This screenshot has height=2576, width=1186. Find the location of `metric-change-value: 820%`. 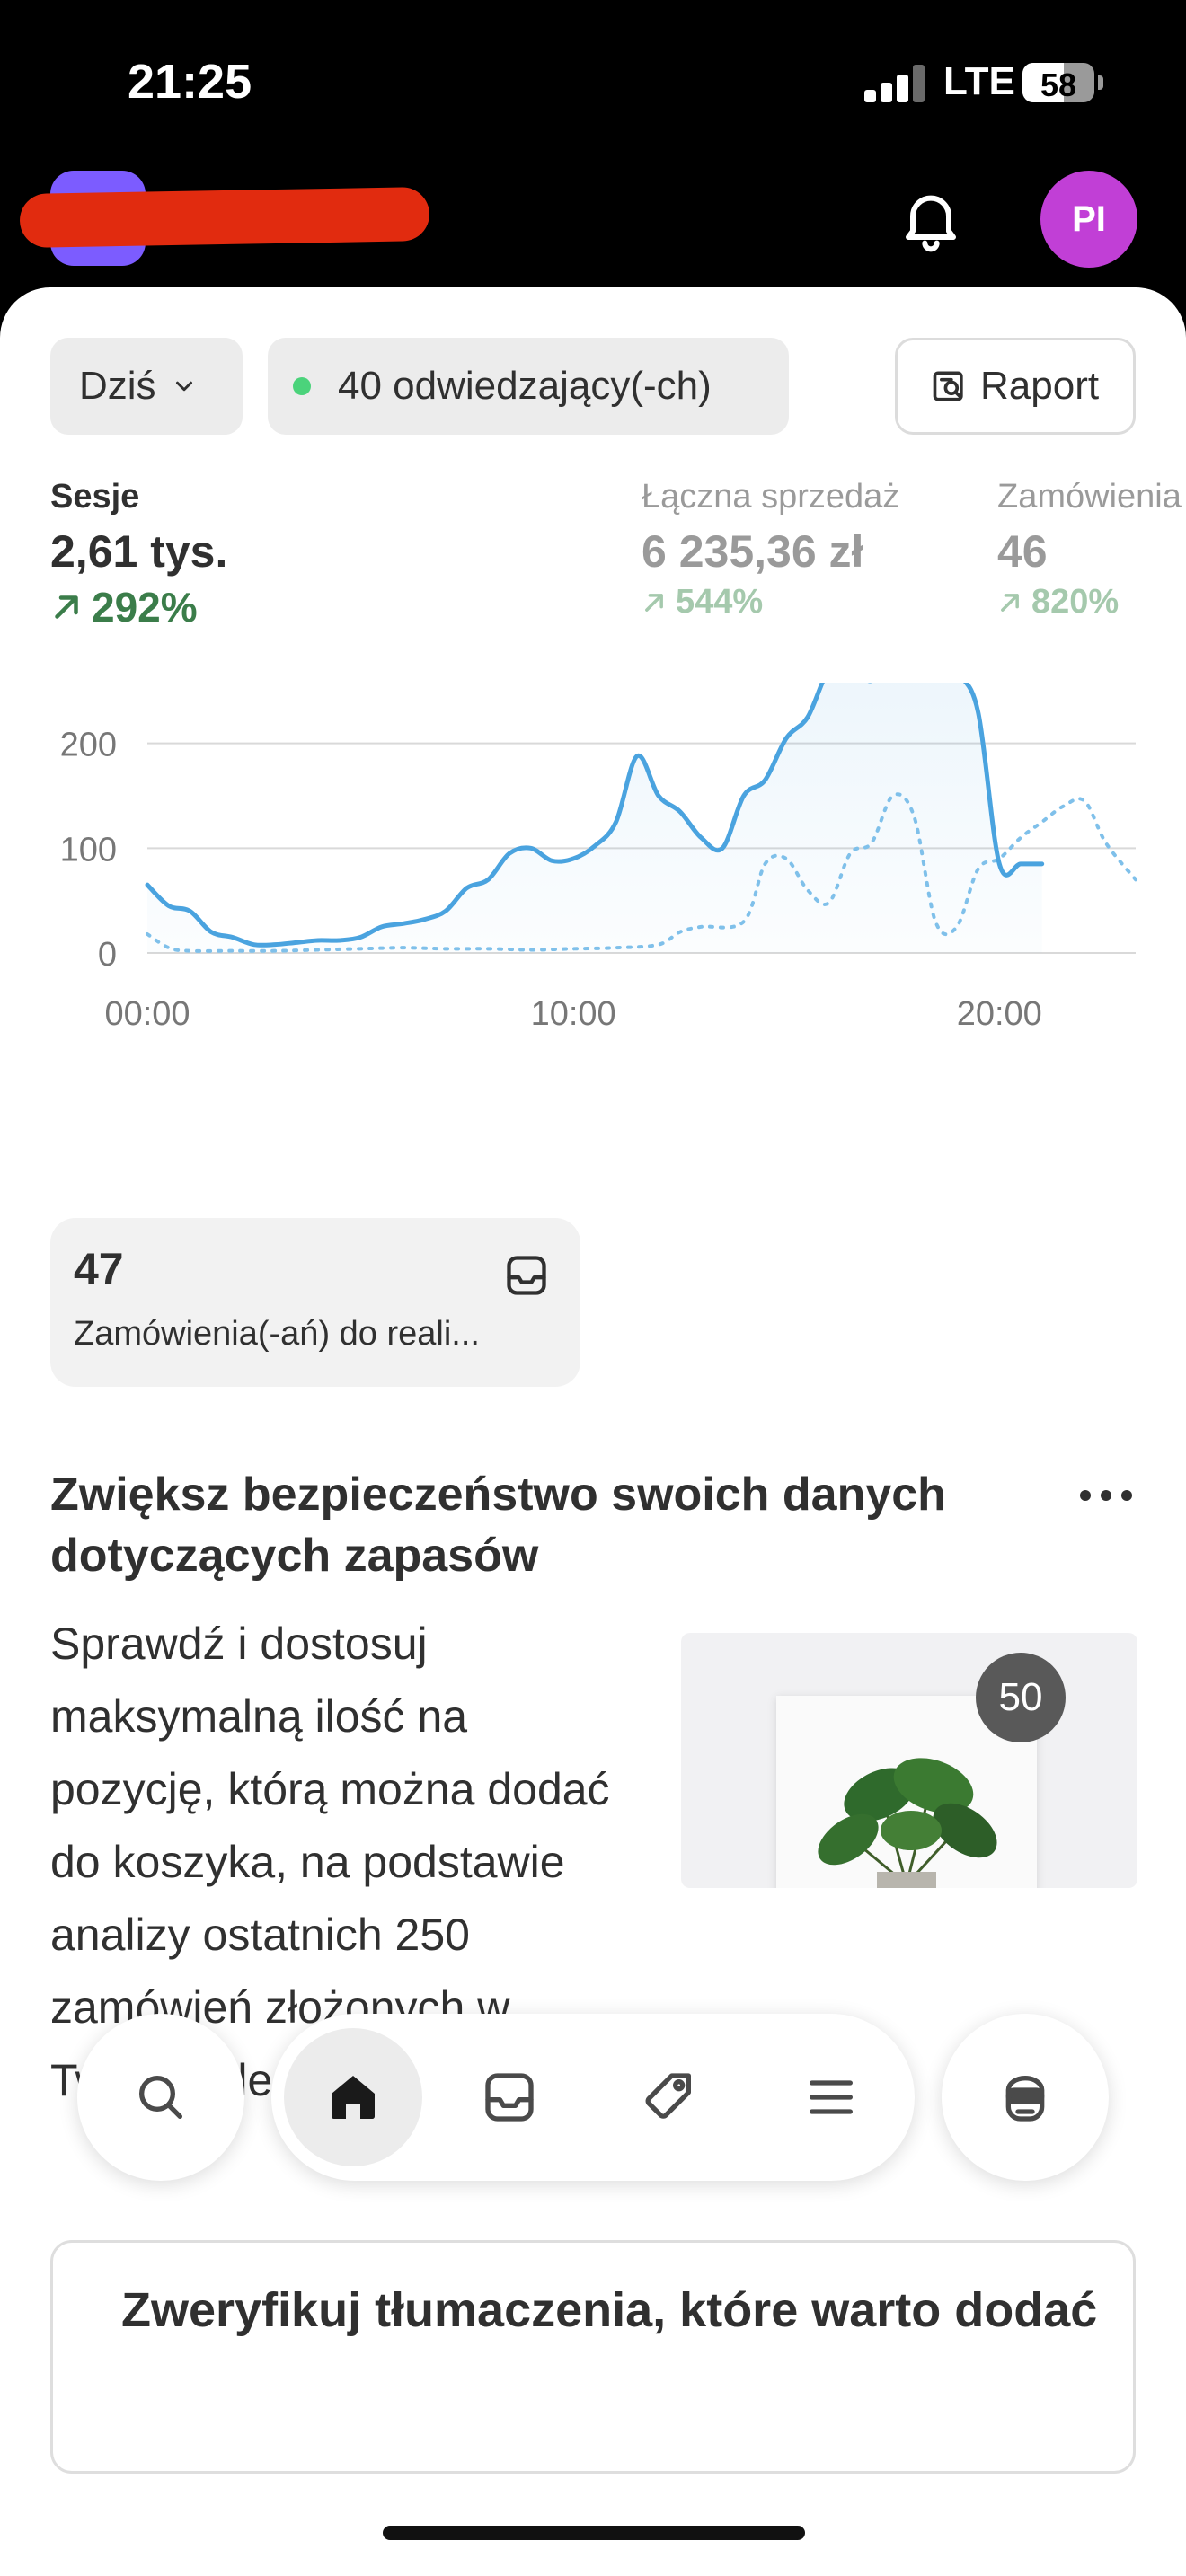

metric-change-value: 820% is located at coordinates (1075, 602).